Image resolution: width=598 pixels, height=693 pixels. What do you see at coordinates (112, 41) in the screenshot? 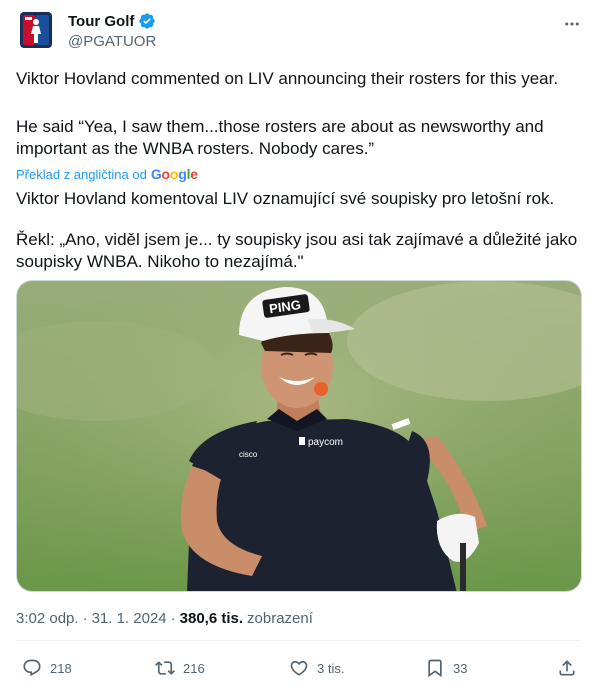
I see `author-handle: @PGATUOR` at bounding box center [112, 41].